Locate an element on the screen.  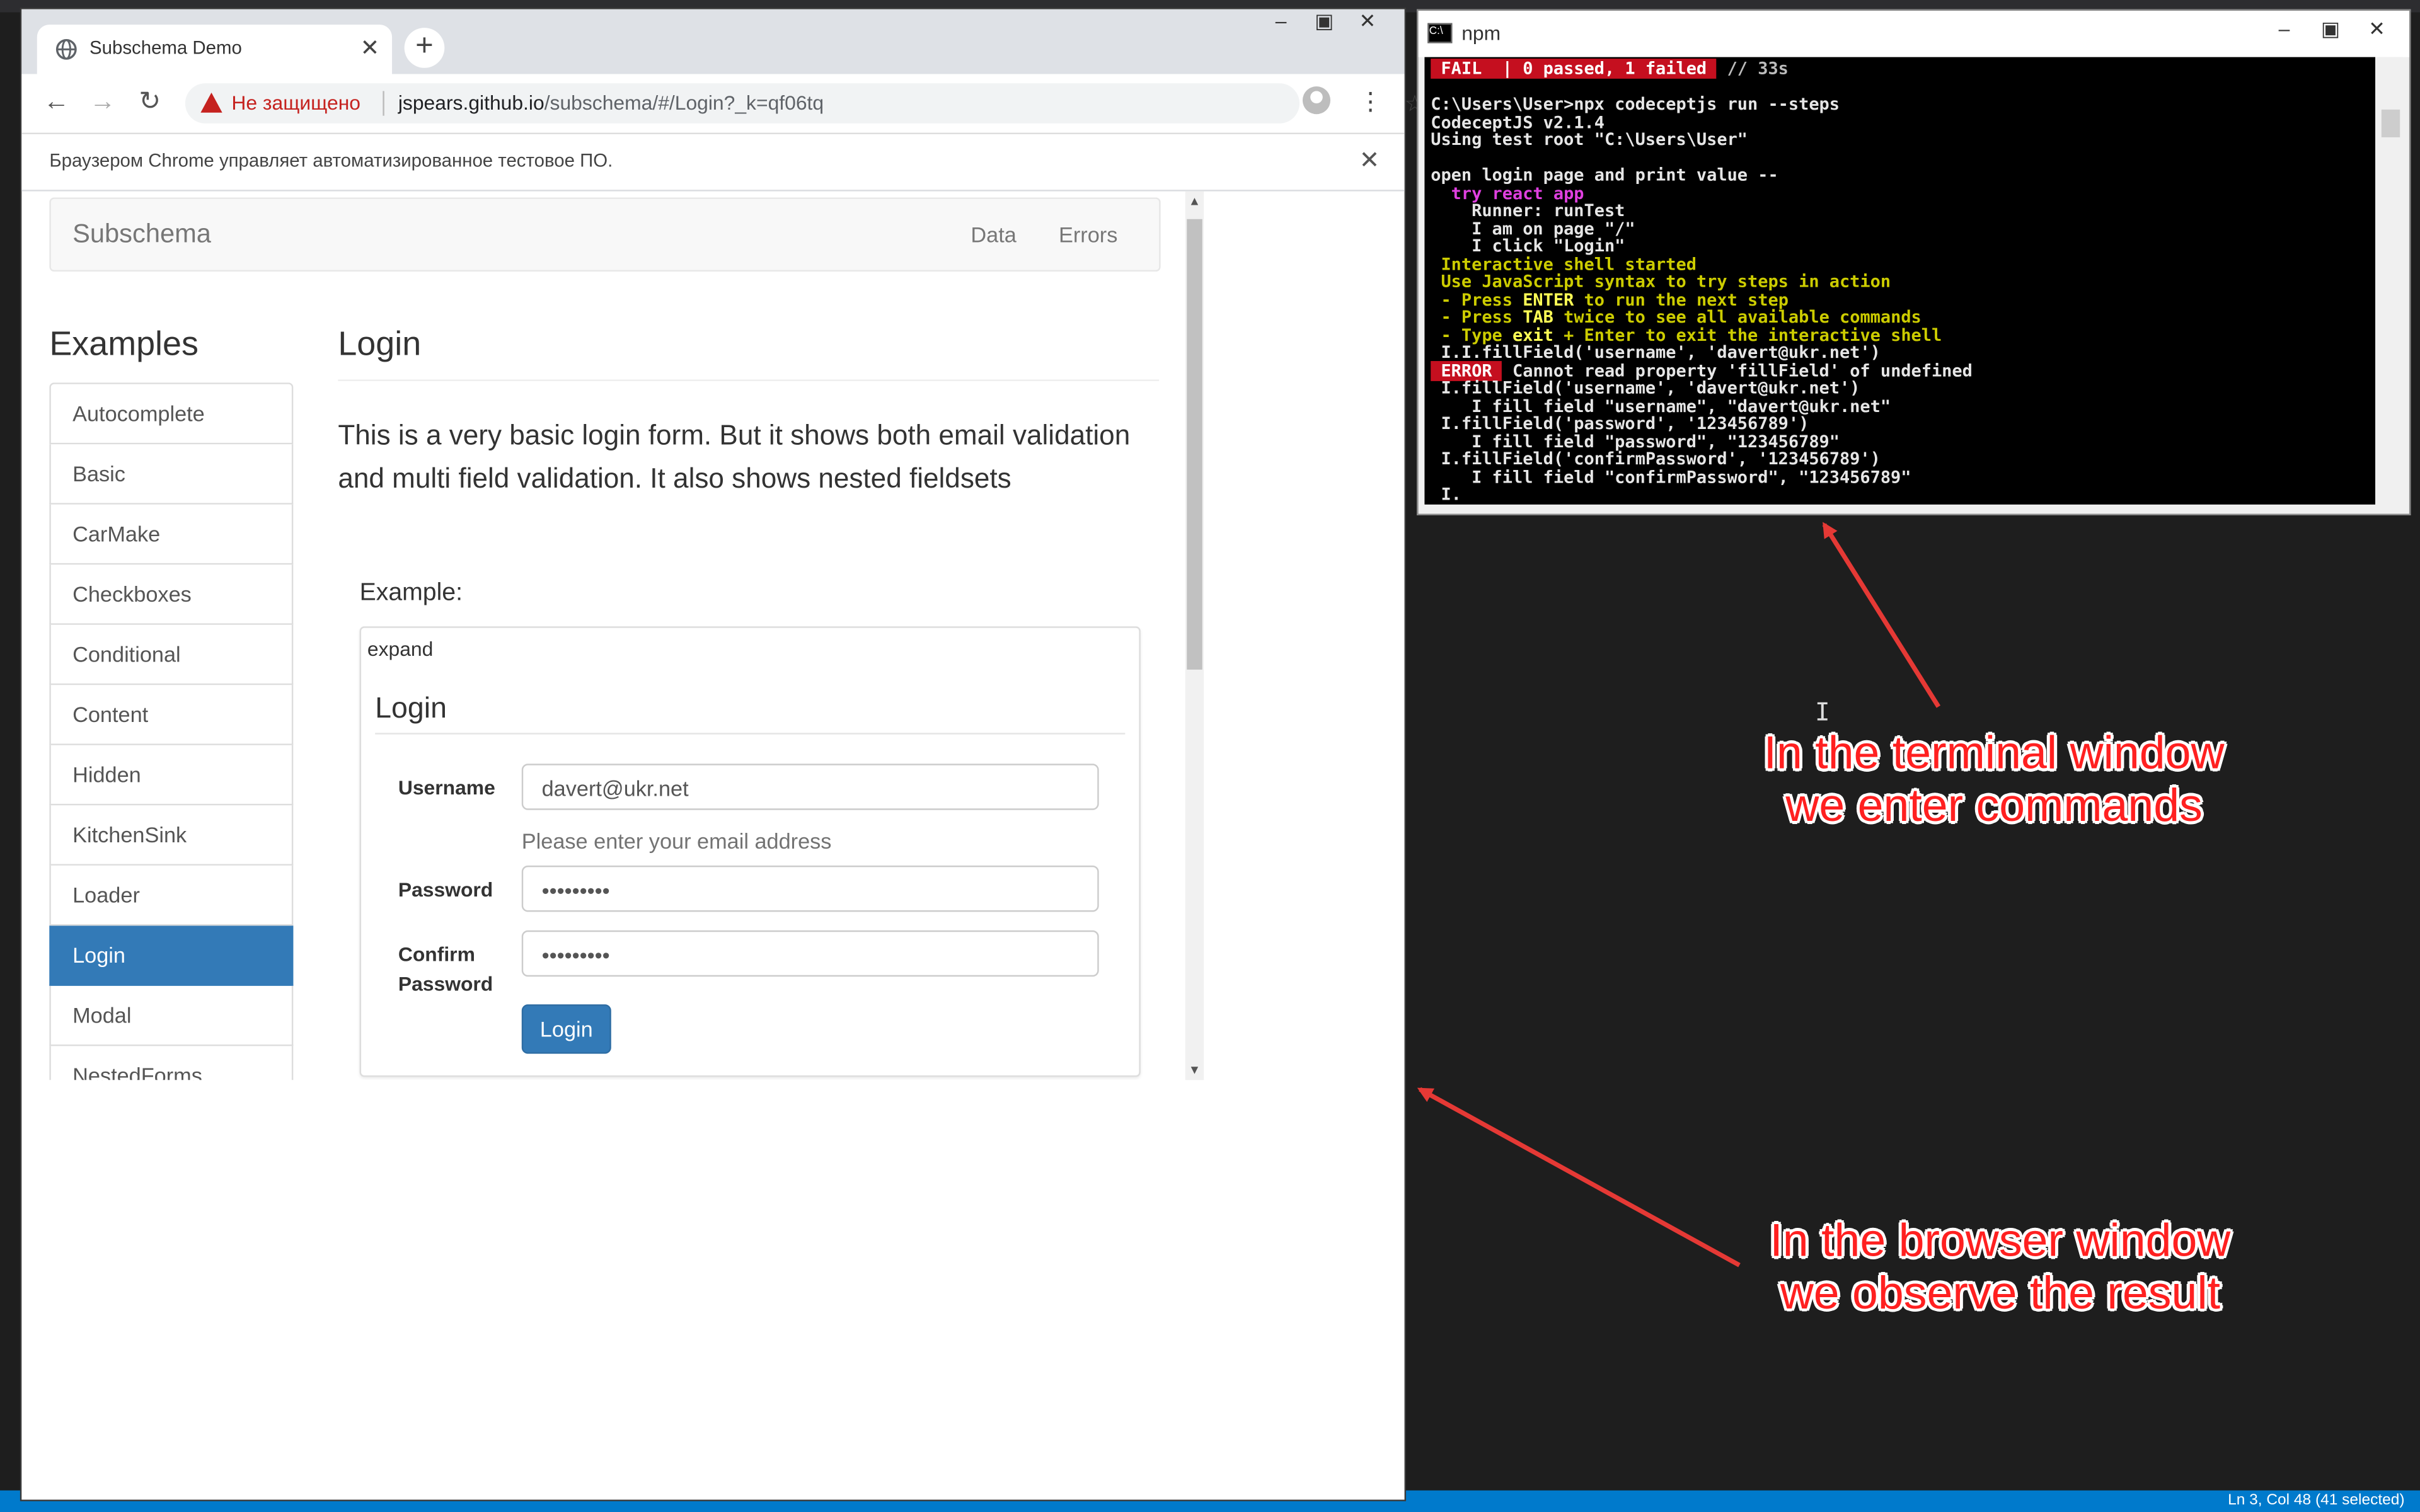
arrow-to-browser is located at coordinates (1579, 1177).